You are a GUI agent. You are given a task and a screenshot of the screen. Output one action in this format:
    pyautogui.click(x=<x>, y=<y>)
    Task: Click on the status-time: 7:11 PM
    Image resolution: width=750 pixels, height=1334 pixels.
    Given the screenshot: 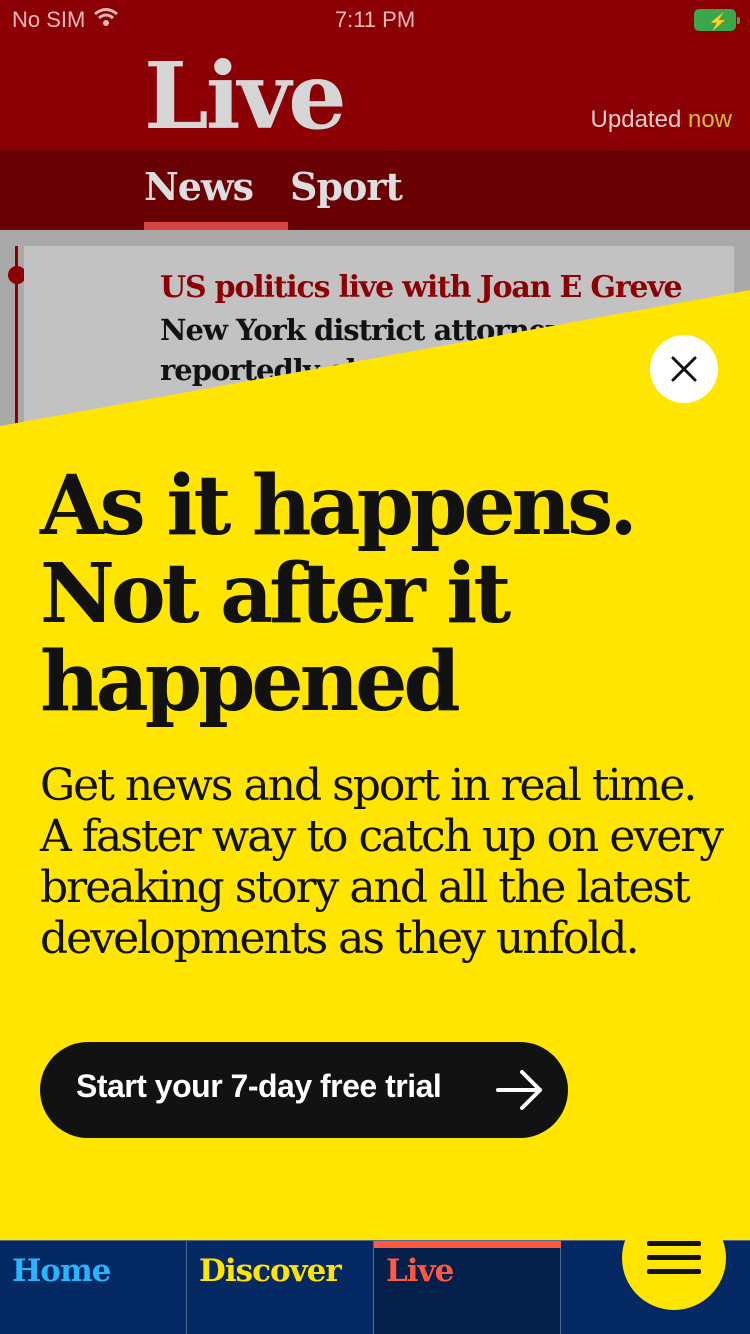 What is the action you would take?
    pyautogui.click(x=375, y=19)
    